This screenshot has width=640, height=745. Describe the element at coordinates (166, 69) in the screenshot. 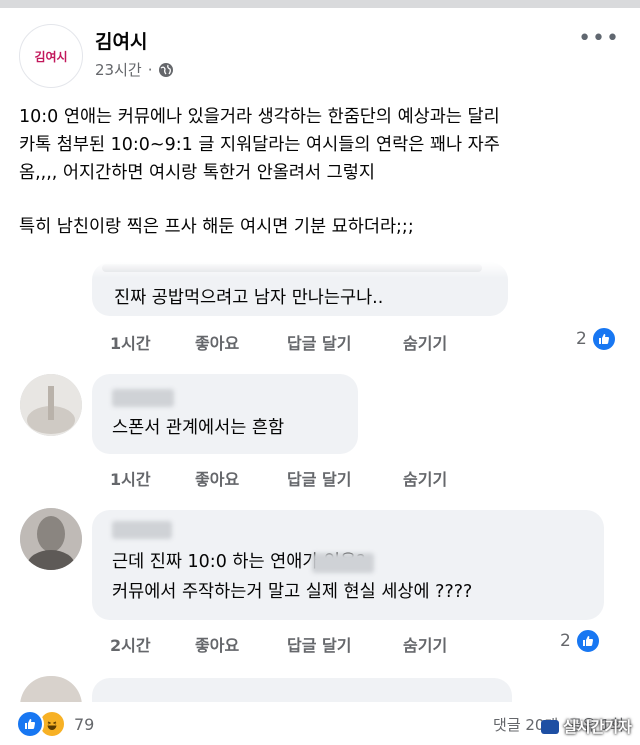

I see `globe-icon` at that location.